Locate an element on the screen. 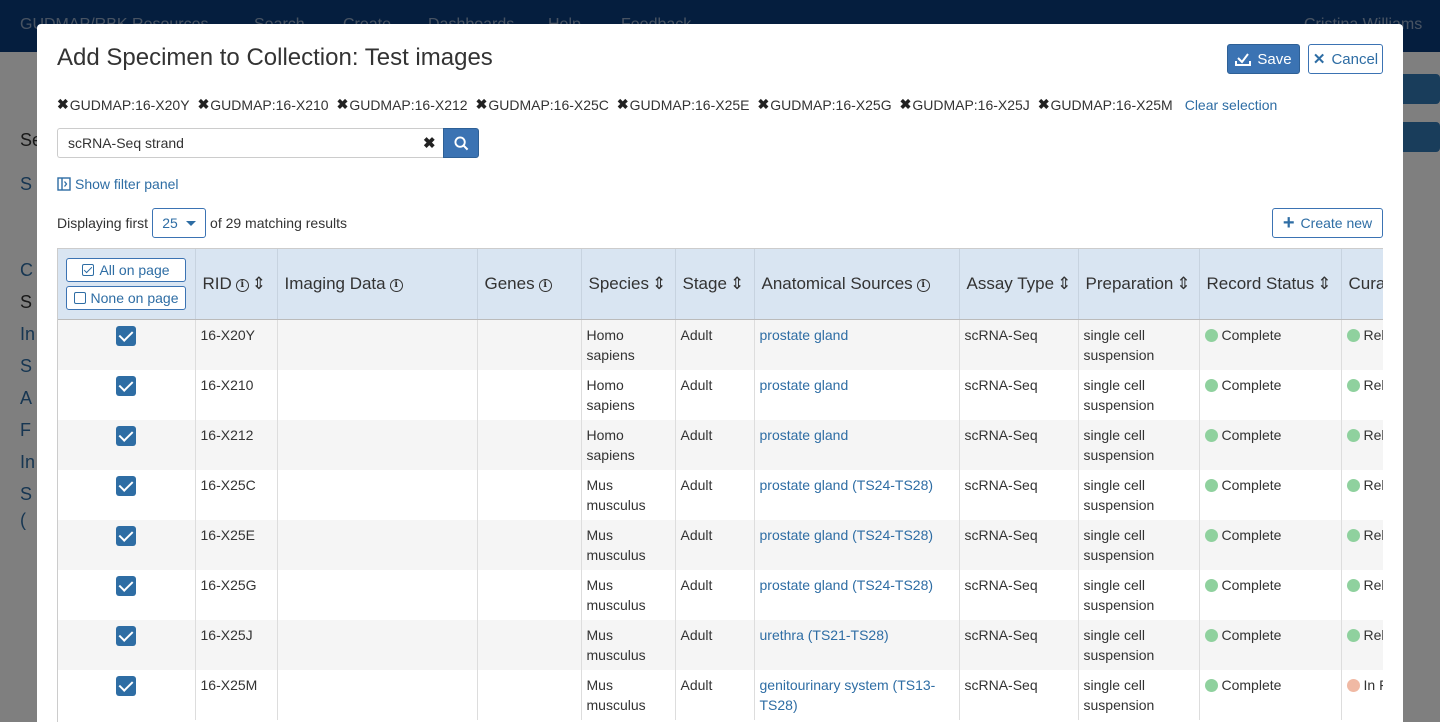 Image resolution: width=1440 pixels, height=722 pixels. create-new-button: + Create new is located at coordinates (1327, 223).